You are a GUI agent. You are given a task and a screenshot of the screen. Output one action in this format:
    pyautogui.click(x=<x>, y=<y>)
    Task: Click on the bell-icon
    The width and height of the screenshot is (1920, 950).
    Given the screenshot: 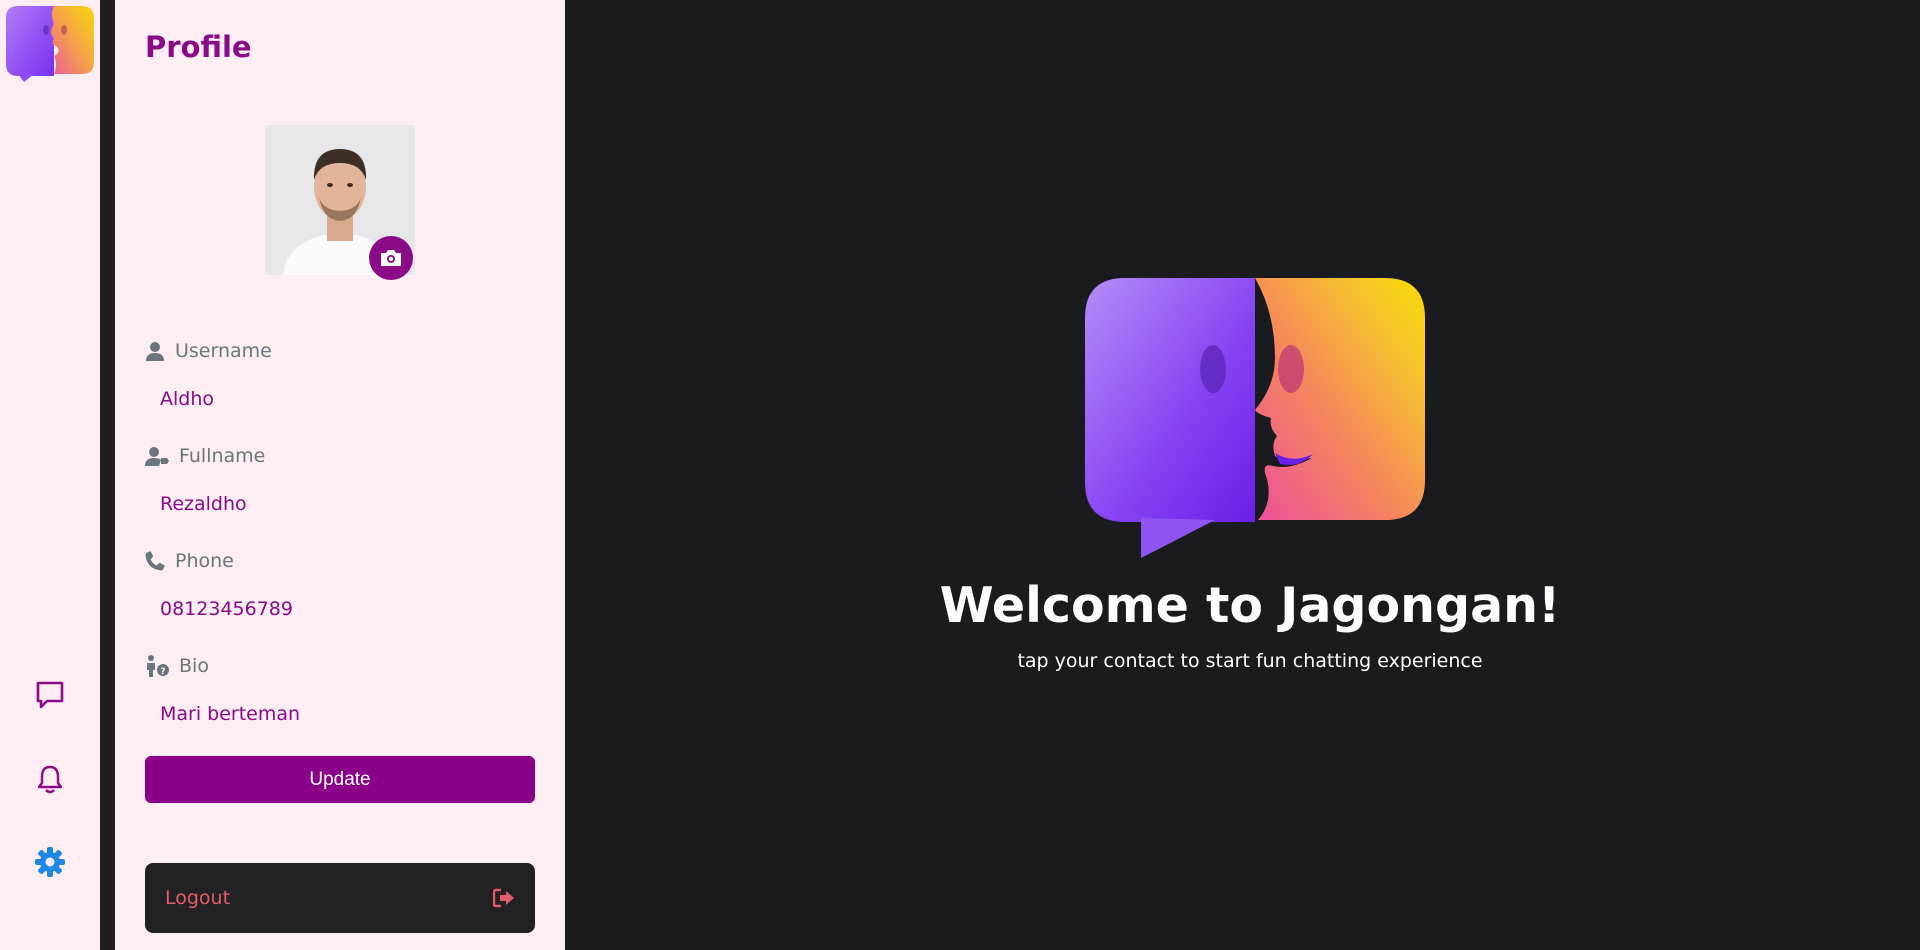 What is the action you would take?
    pyautogui.click(x=50, y=779)
    